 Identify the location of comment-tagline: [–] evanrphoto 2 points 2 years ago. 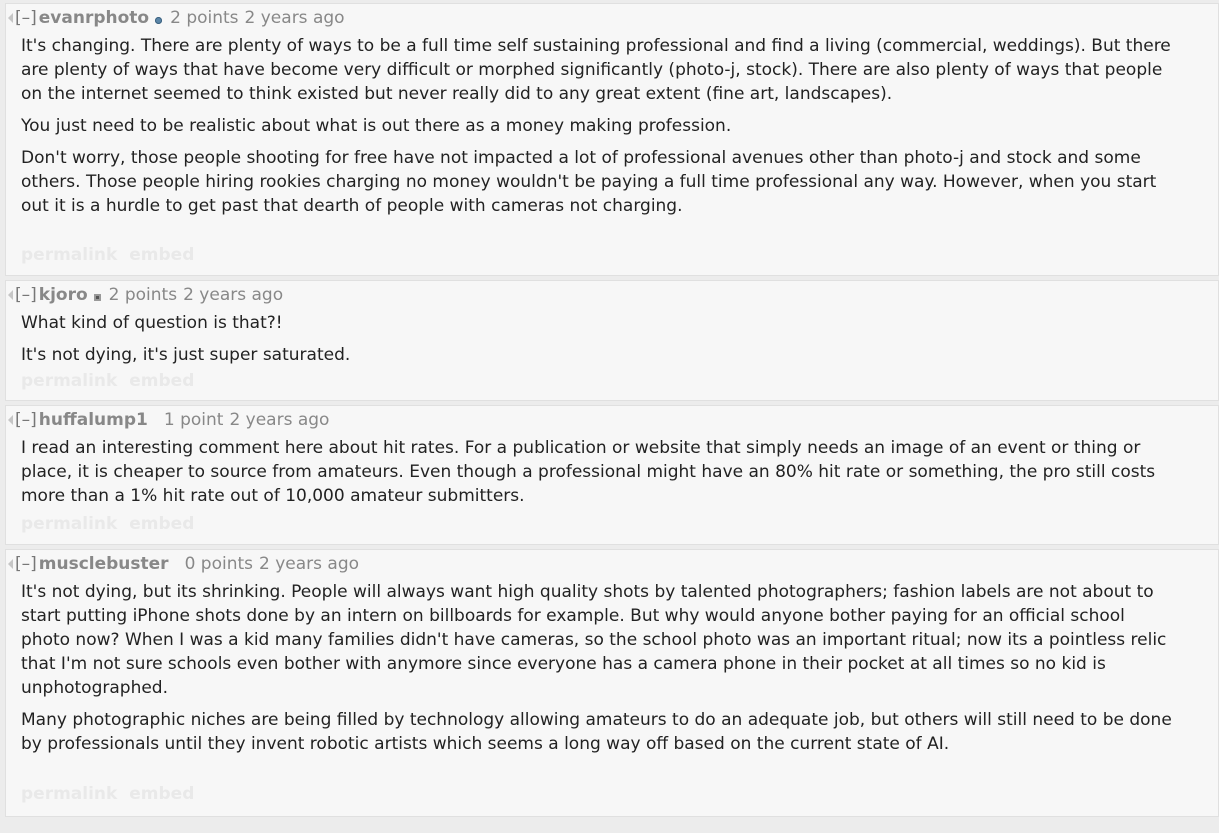
(176, 18).